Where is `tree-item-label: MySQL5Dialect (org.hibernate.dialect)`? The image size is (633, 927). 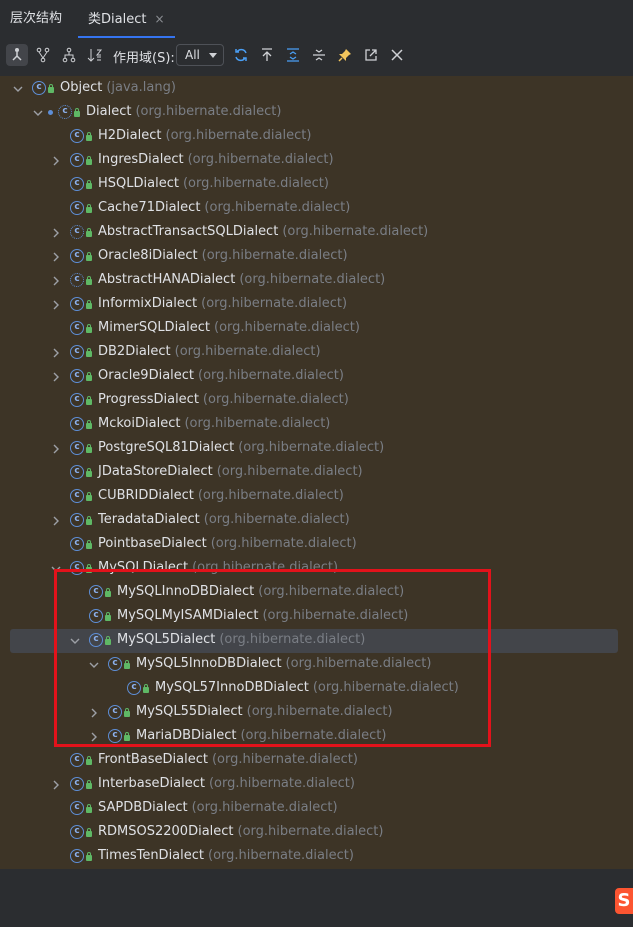 tree-item-label: MySQL5Dialect (org.hibernate.dialect) is located at coordinates (241, 639).